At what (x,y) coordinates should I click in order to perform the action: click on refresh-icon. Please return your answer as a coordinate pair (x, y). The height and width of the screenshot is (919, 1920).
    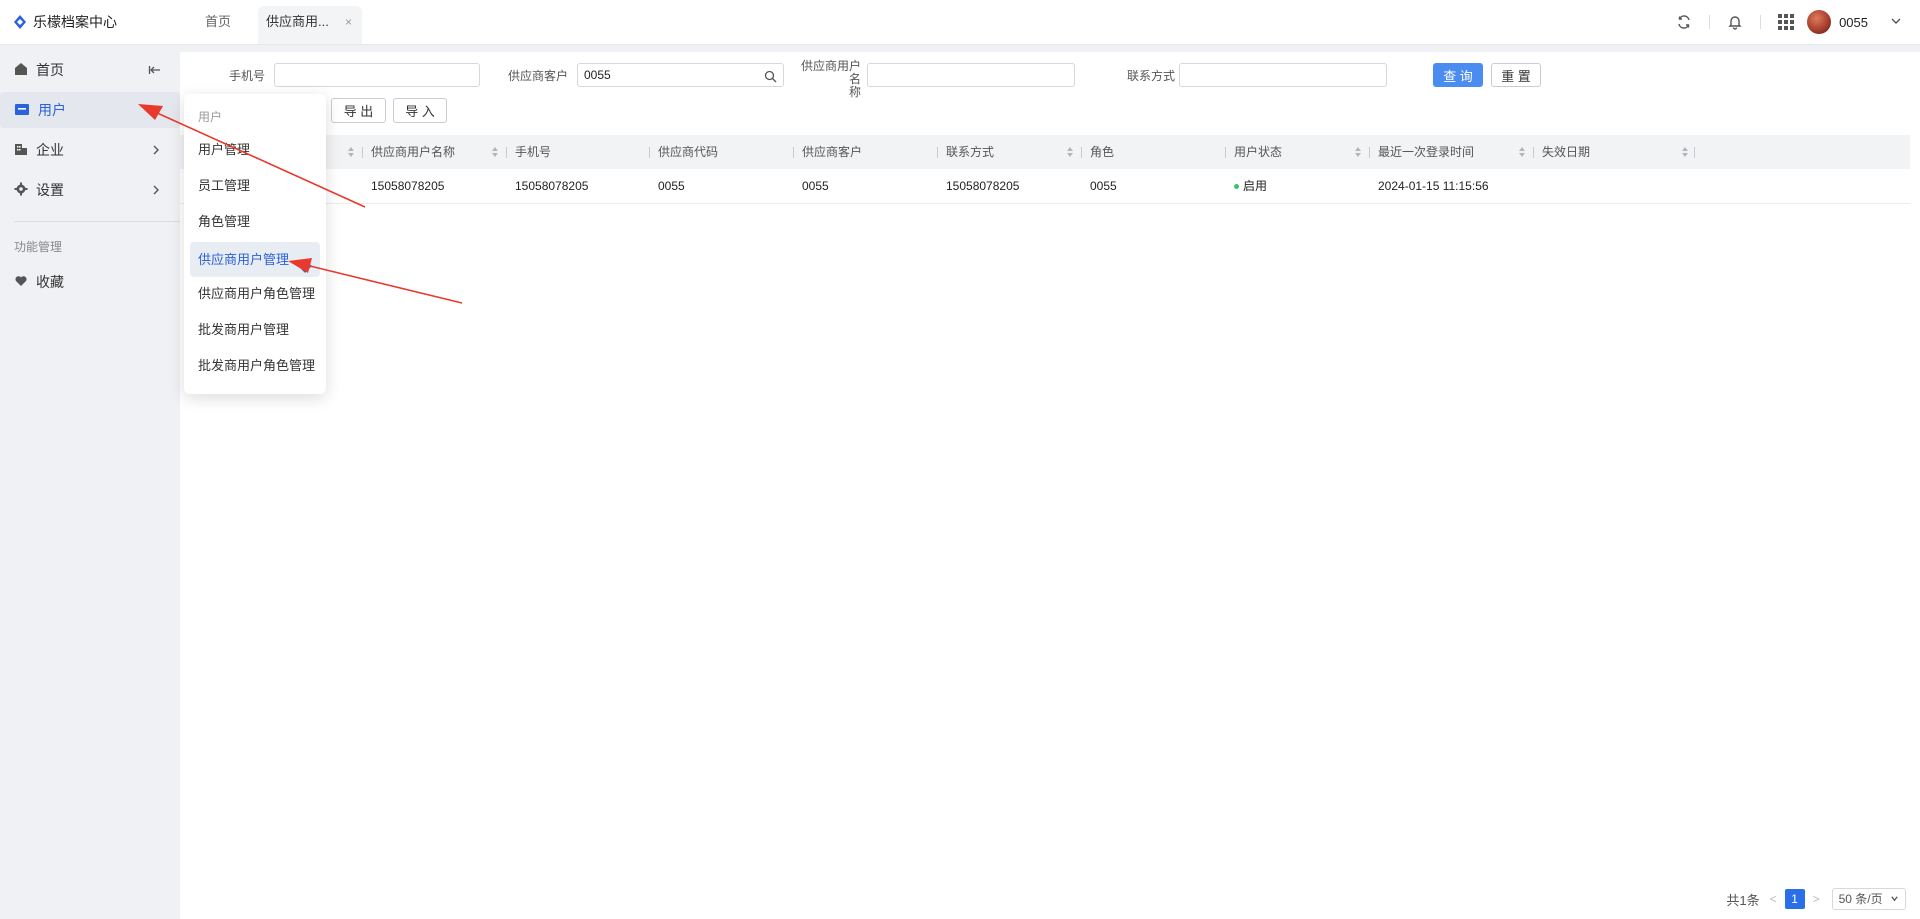
    Looking at the image, I should click on (1684, 22).